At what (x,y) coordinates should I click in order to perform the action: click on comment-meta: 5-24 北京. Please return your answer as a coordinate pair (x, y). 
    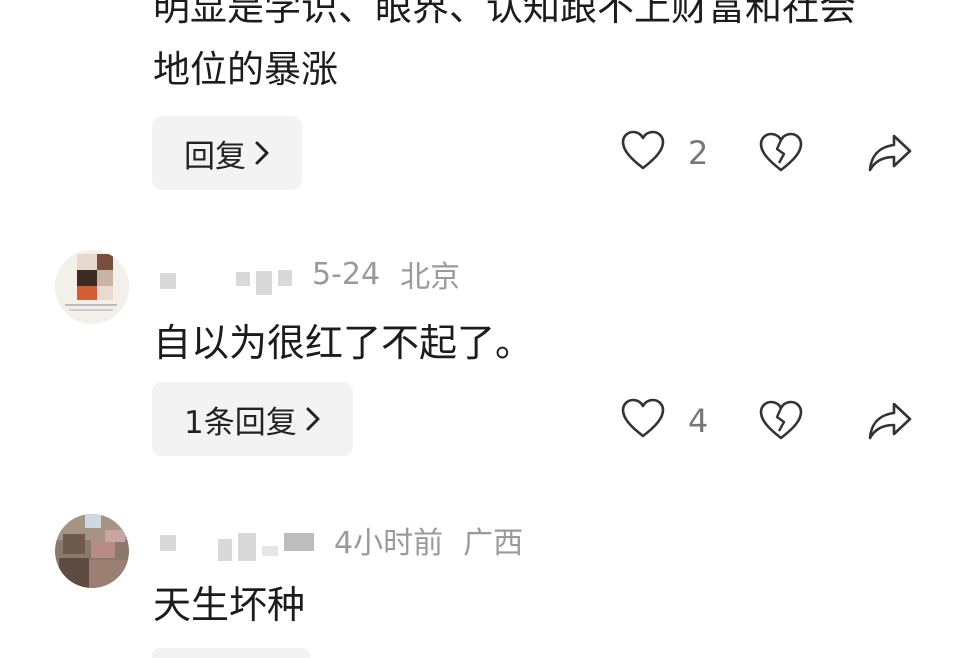
    Looking at the image, I should click on (310, 274).